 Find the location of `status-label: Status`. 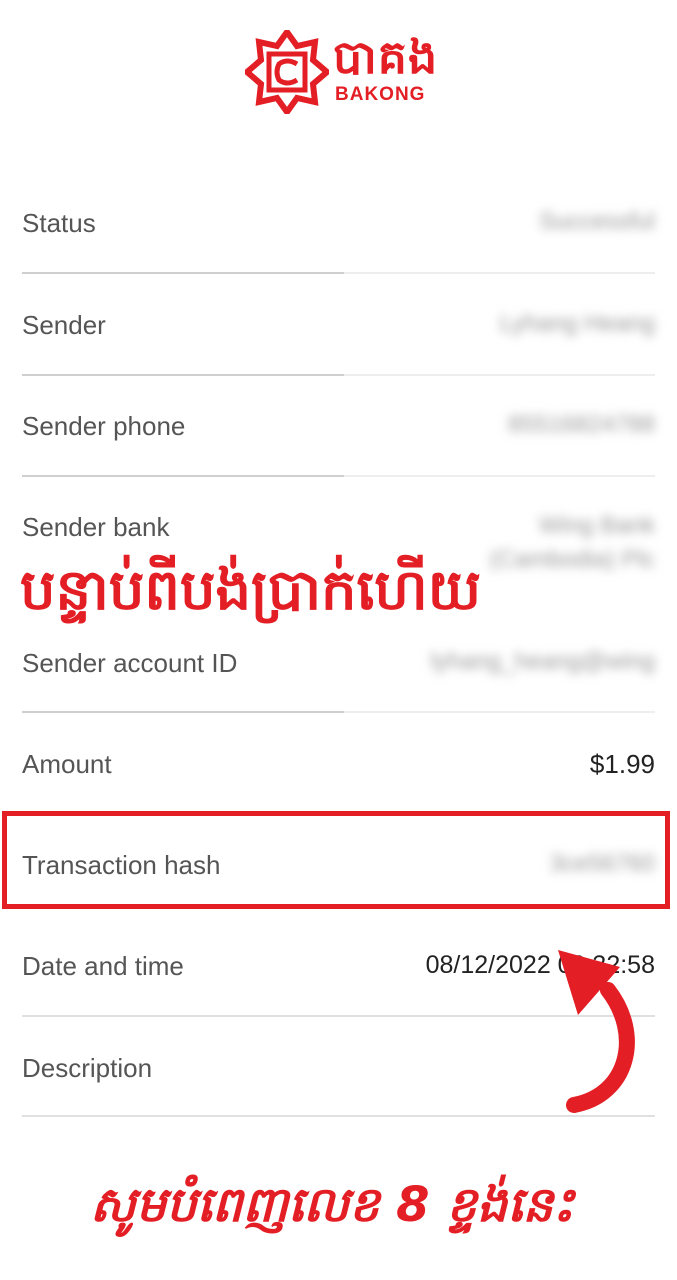

status-label: Status is located at coordinates (59, 223).